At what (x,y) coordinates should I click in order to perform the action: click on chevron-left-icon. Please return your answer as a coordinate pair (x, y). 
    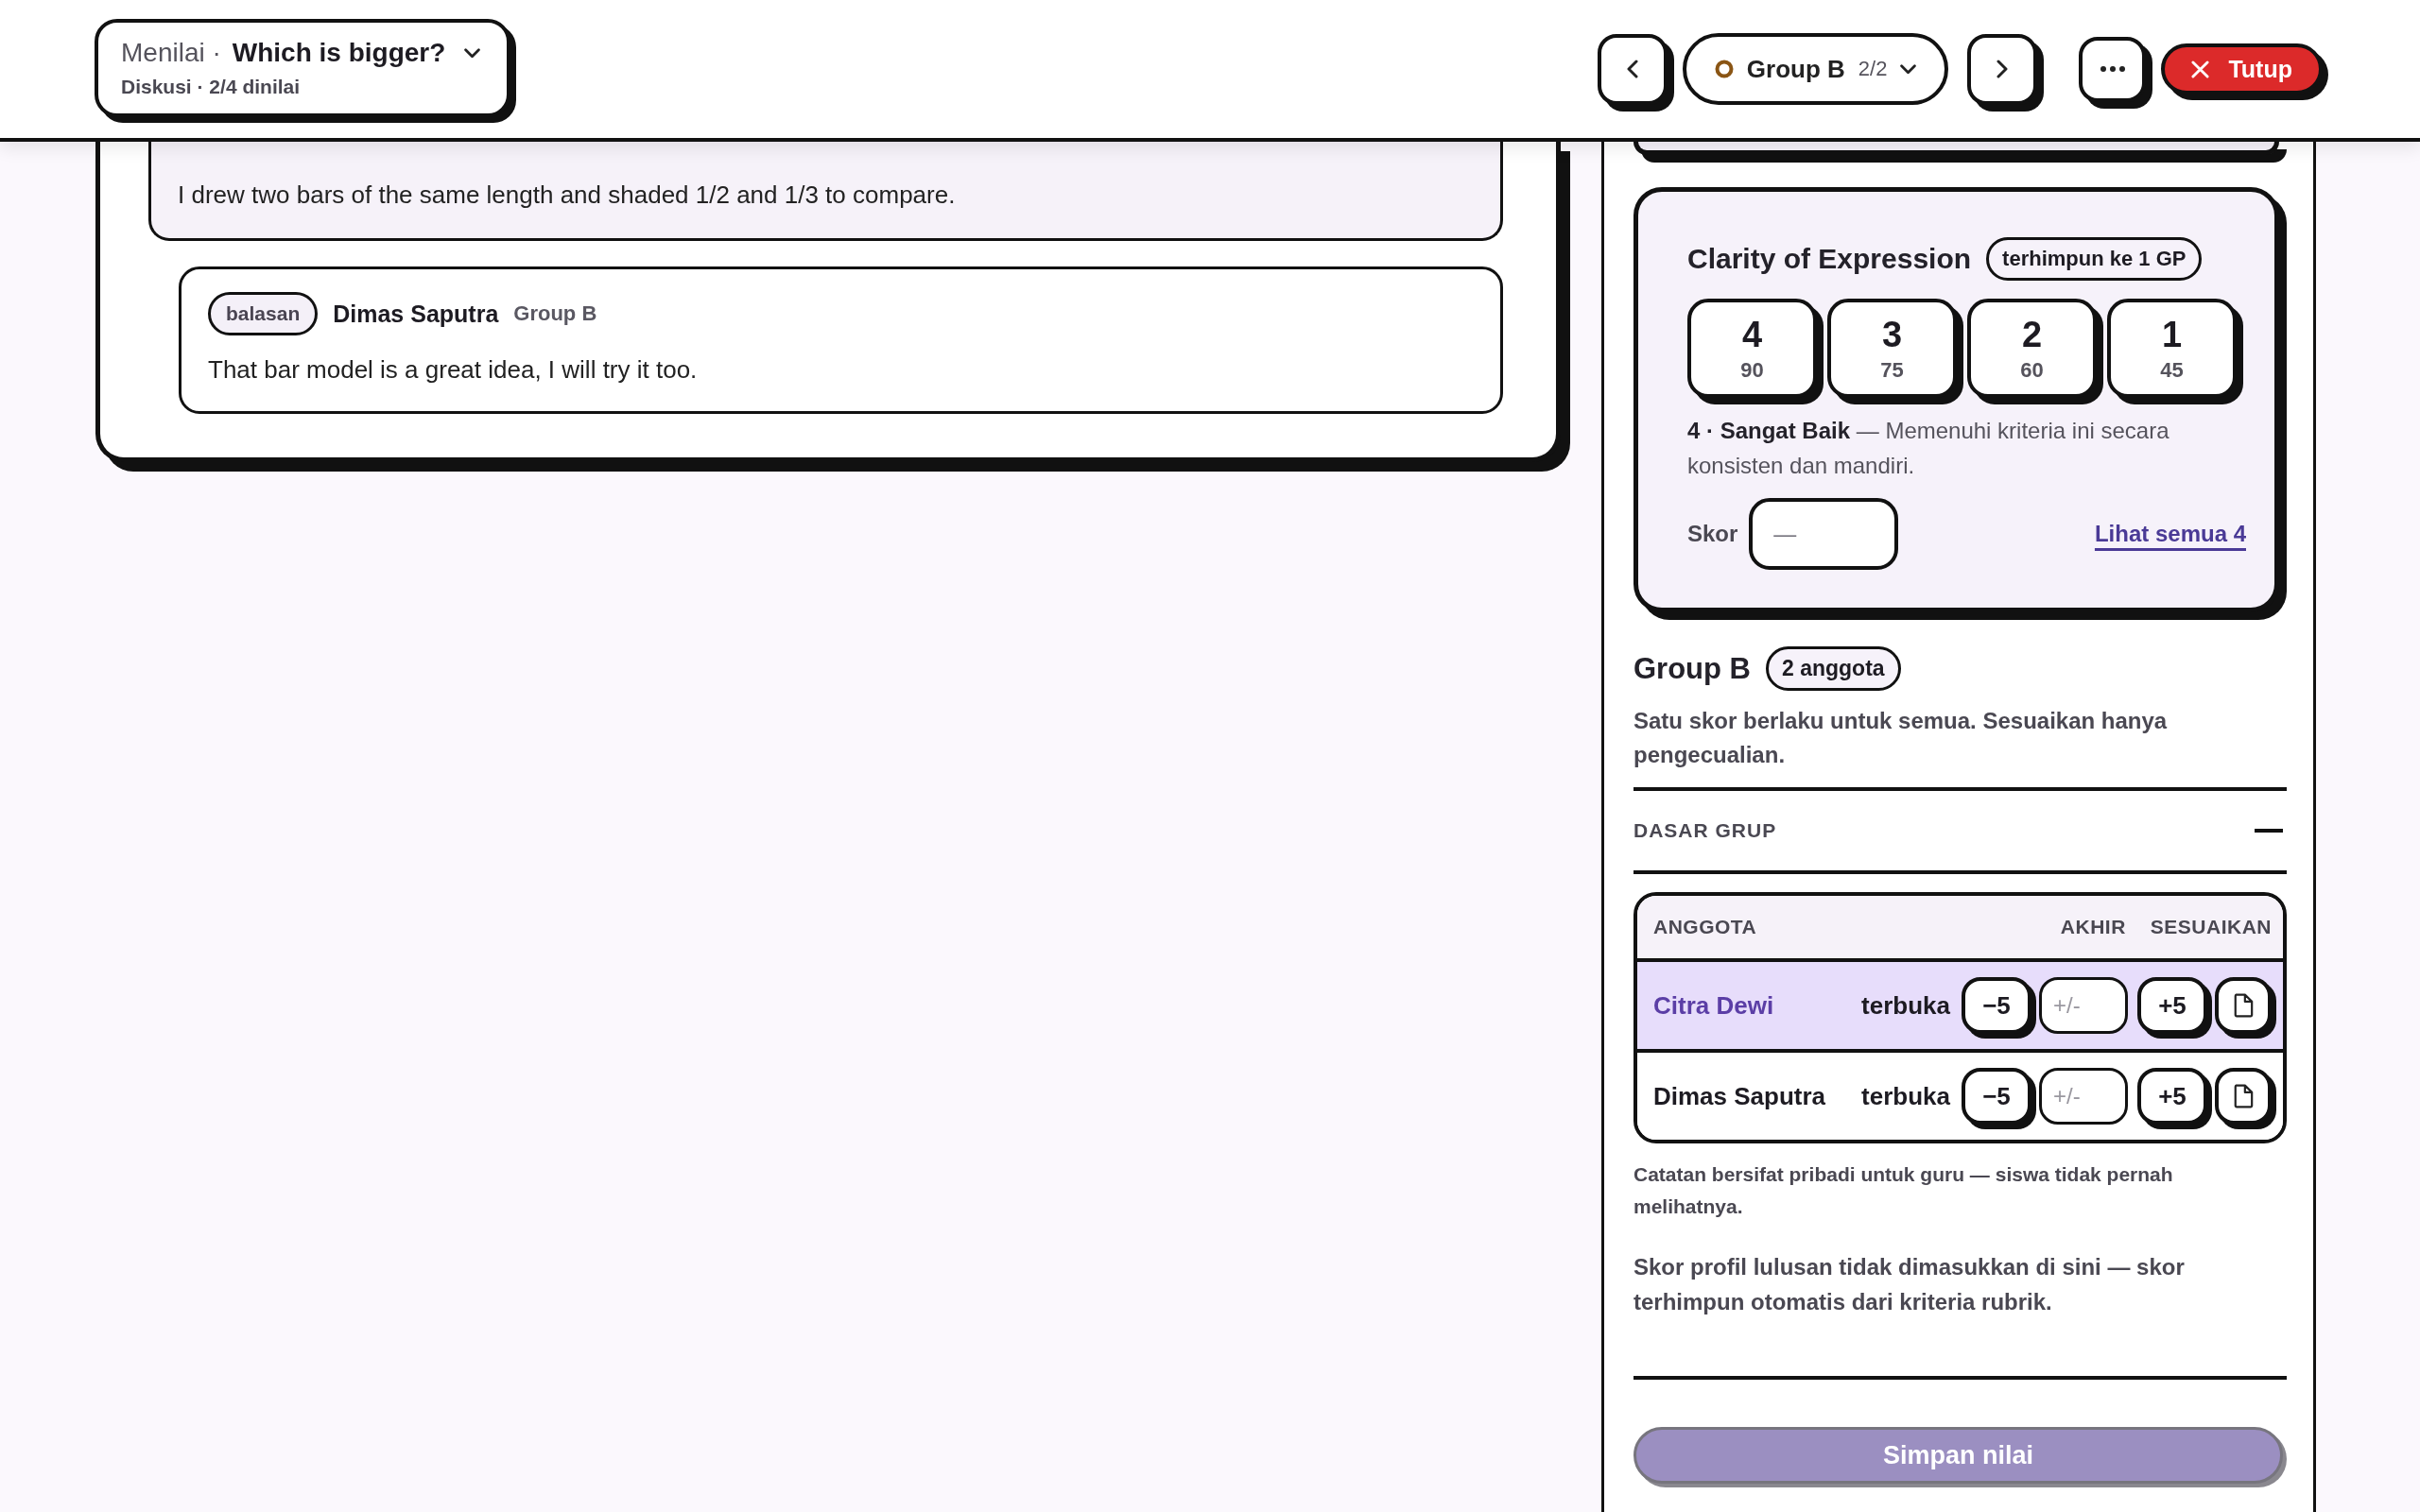
    Looking at the image, I should click on (1632, 69).